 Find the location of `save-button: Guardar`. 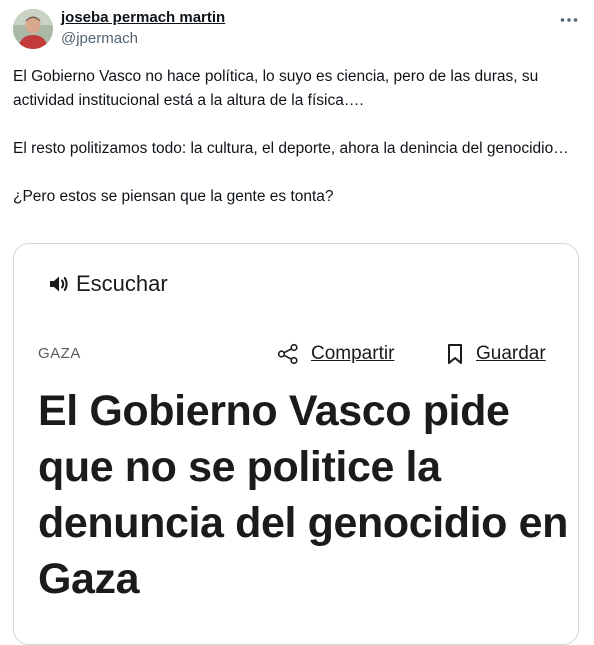

save-button: Guardar is located at coordinates (496, 354).